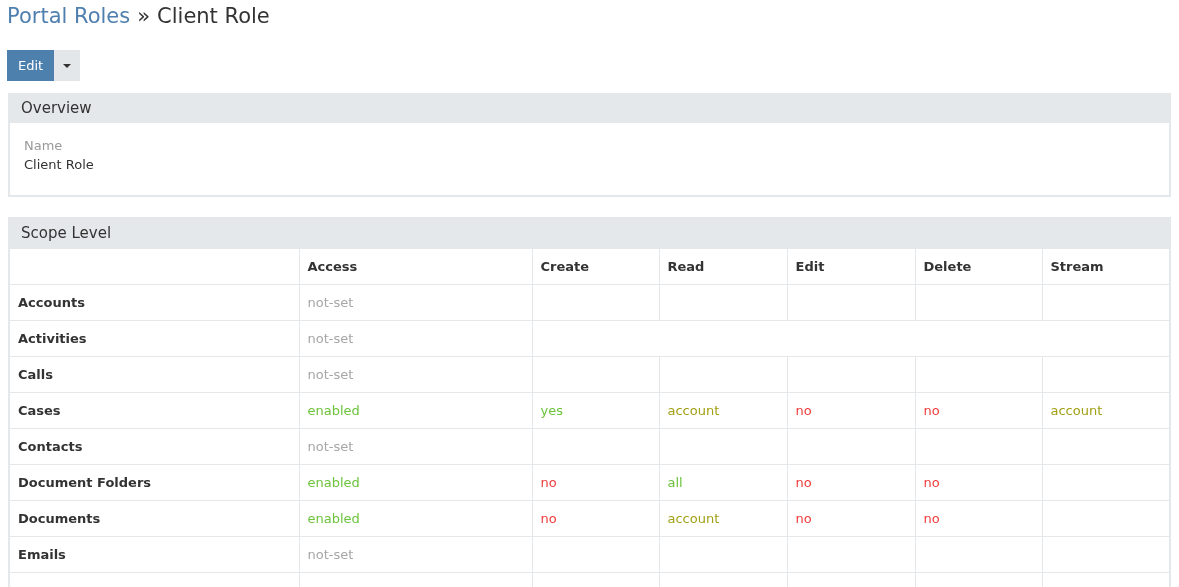 This screenshot has height=587, width=1179. Describe the element at coordinates (978, 266) in the screenshot. I see `column-header: Delete` at that location.